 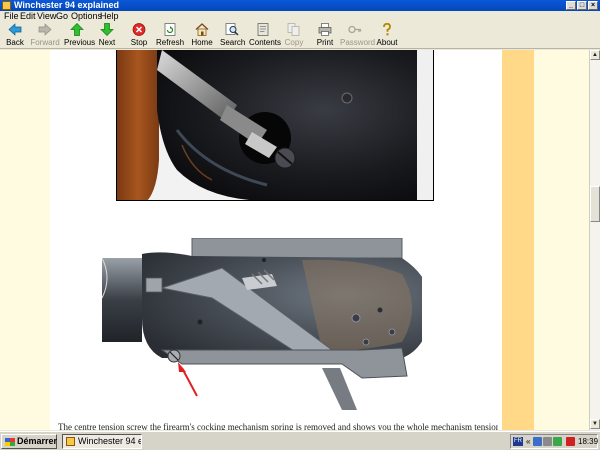 What do you see at coordinates (593, 5) in the screenshot?
I see `close-button: ×` at bounding box center [593, 5].